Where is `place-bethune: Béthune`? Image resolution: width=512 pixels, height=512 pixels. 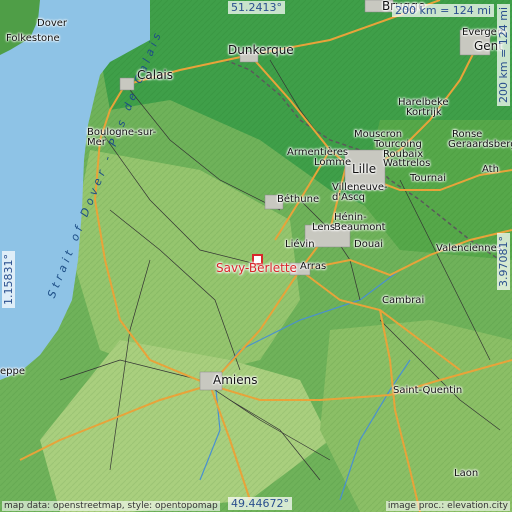
place-bethune: Béthune is located at coordinates (298, 199).